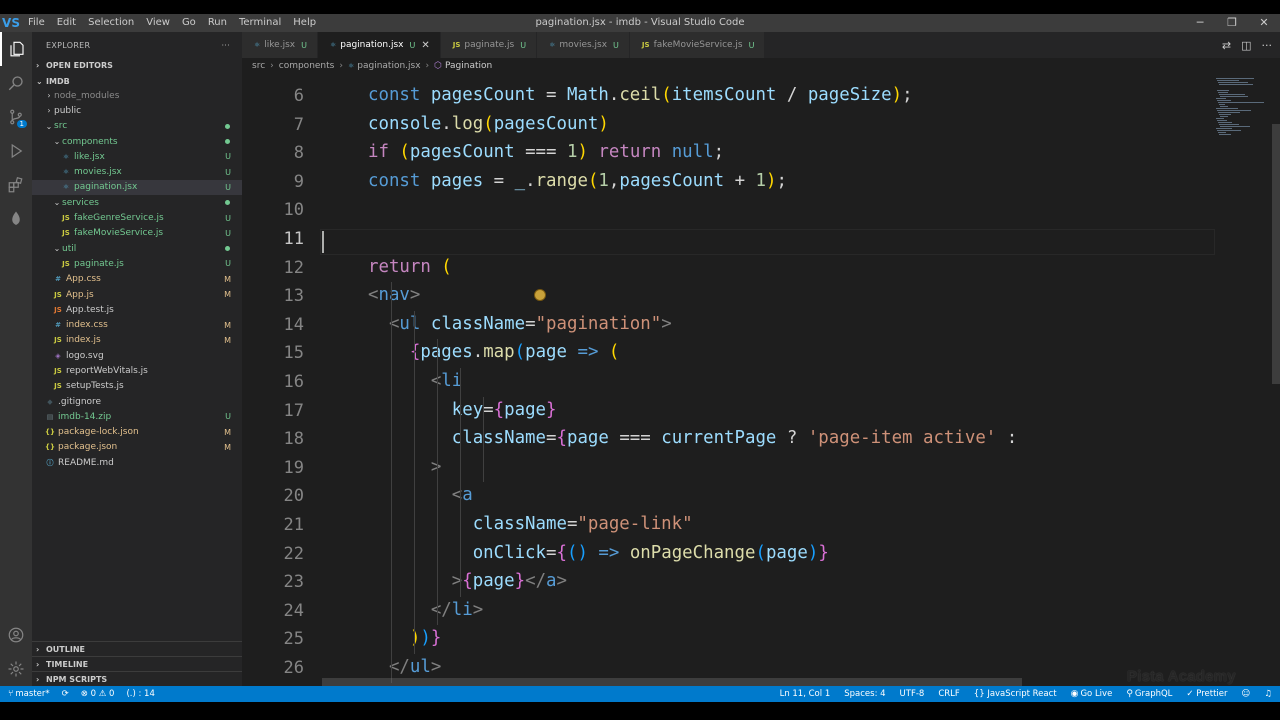  What do you see at coordinates (1226, 45) in the screenshot?
I see `open-changes-icon: ⇄` at bounding box center [1226, 45].